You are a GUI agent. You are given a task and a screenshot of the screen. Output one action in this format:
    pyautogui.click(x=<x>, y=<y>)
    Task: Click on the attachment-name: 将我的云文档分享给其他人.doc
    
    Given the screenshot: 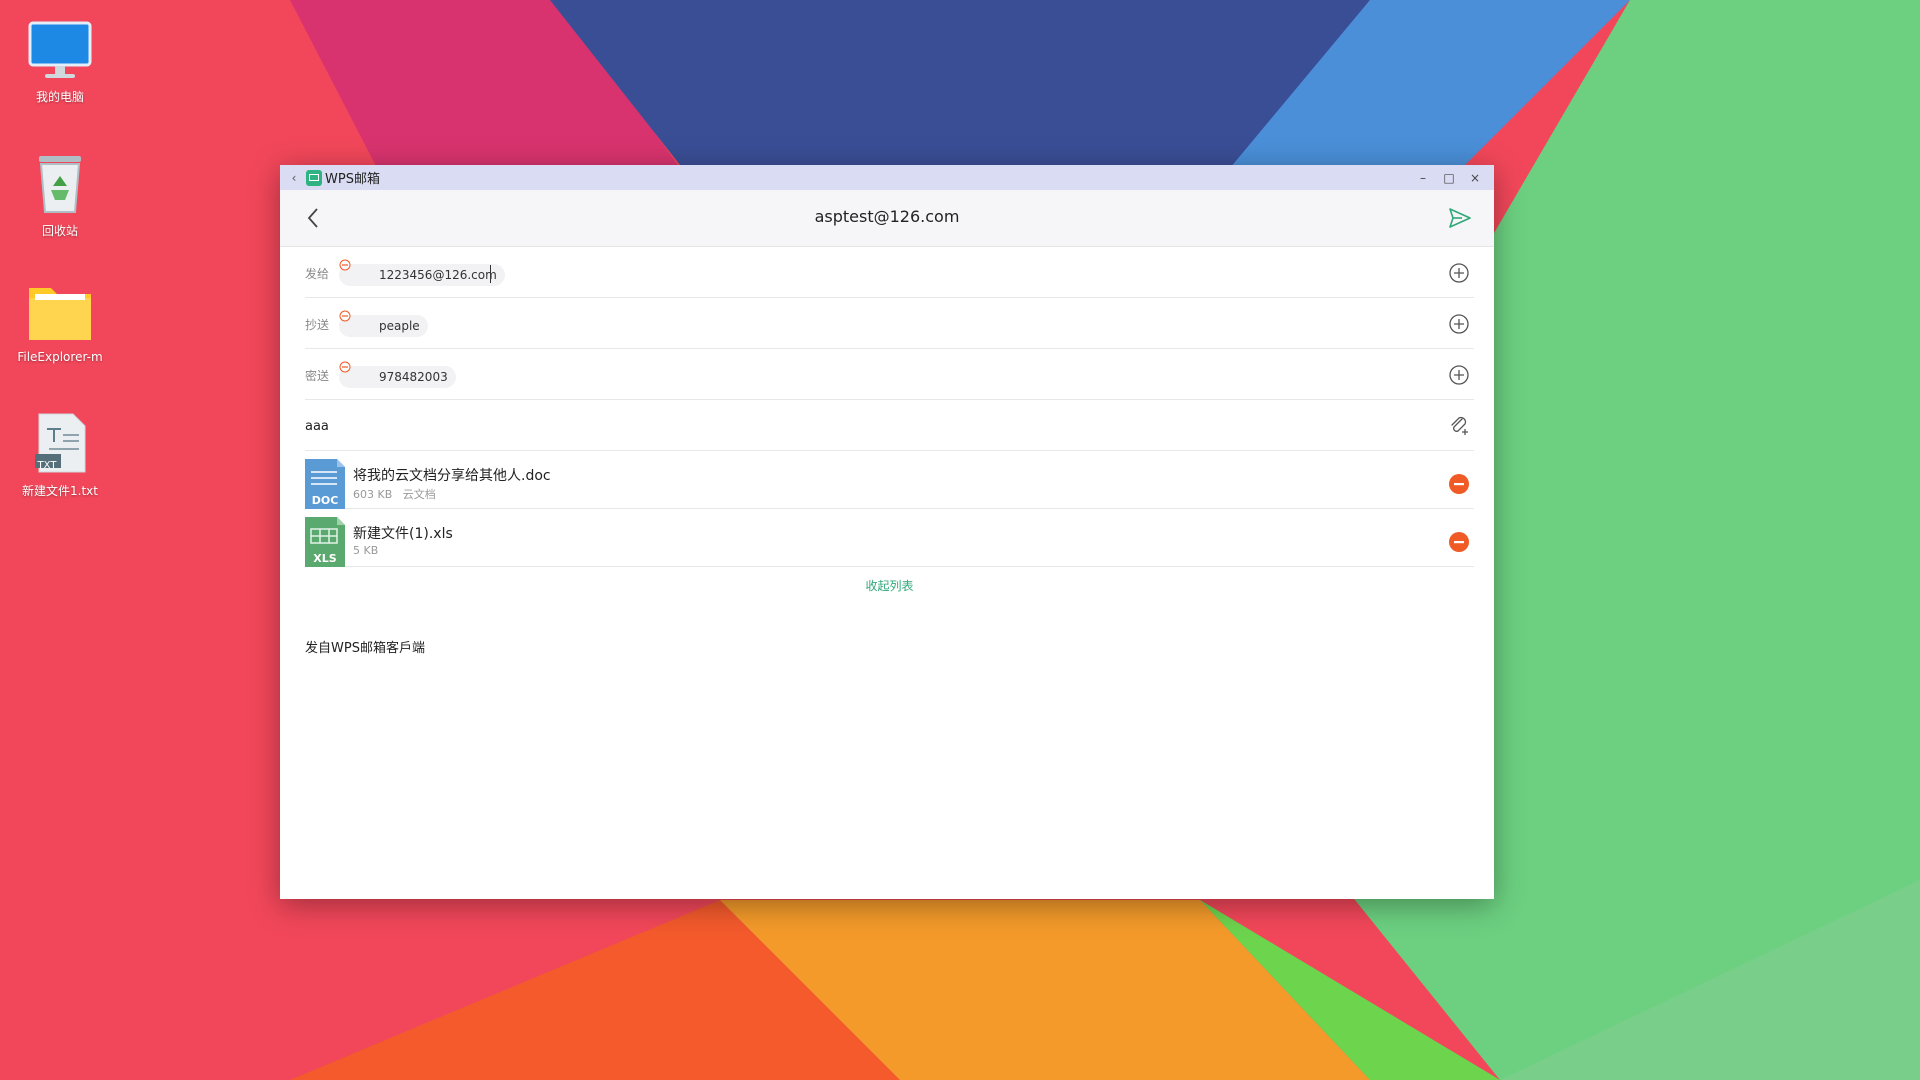 What is the action you would take?
    pyautogui.click(x=452, y=476)
    